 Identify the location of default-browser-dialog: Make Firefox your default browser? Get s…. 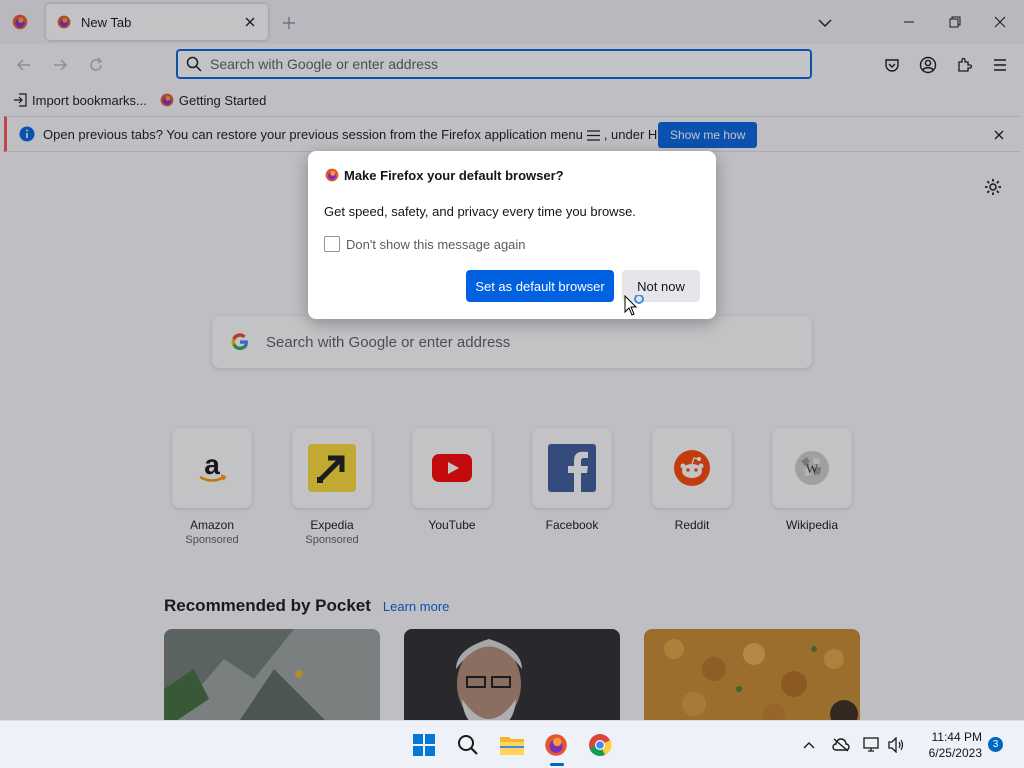
(512, 235).